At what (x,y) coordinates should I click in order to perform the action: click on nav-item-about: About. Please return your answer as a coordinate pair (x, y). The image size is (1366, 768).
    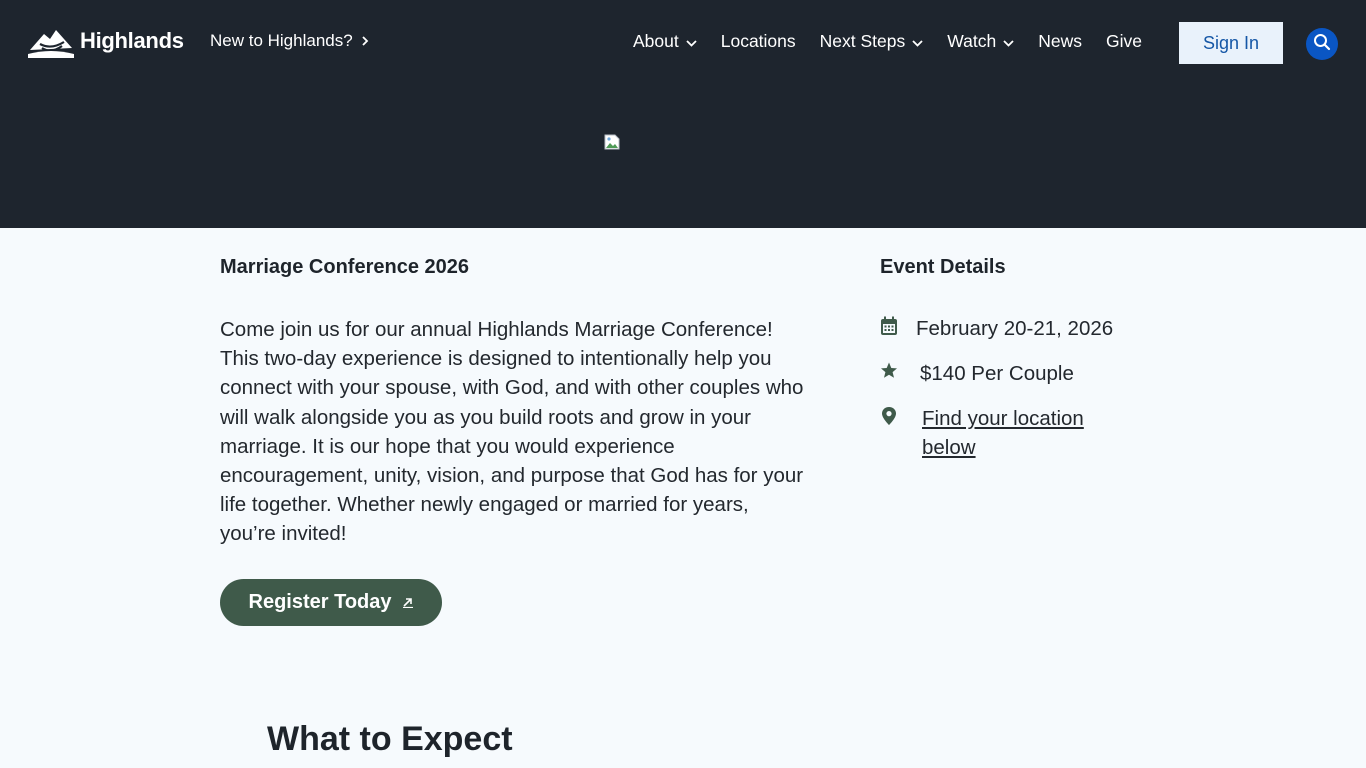
    Looking at the image, I should click on (665, 41).